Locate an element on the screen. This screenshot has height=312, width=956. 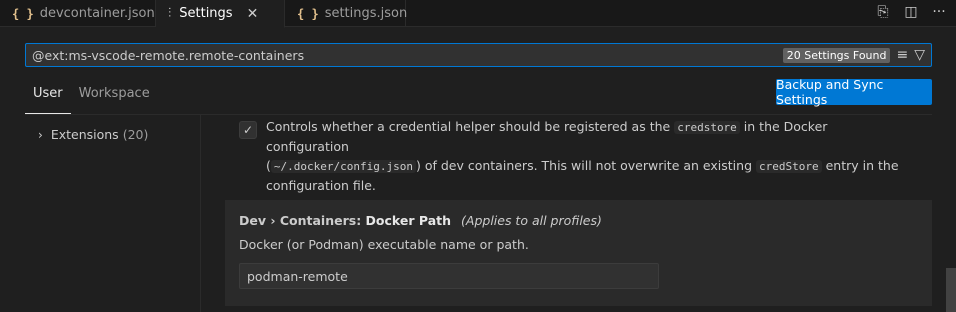
search-query: @ext:ms-vscode-remote.remote-containers is located at coordinates (404, 55).